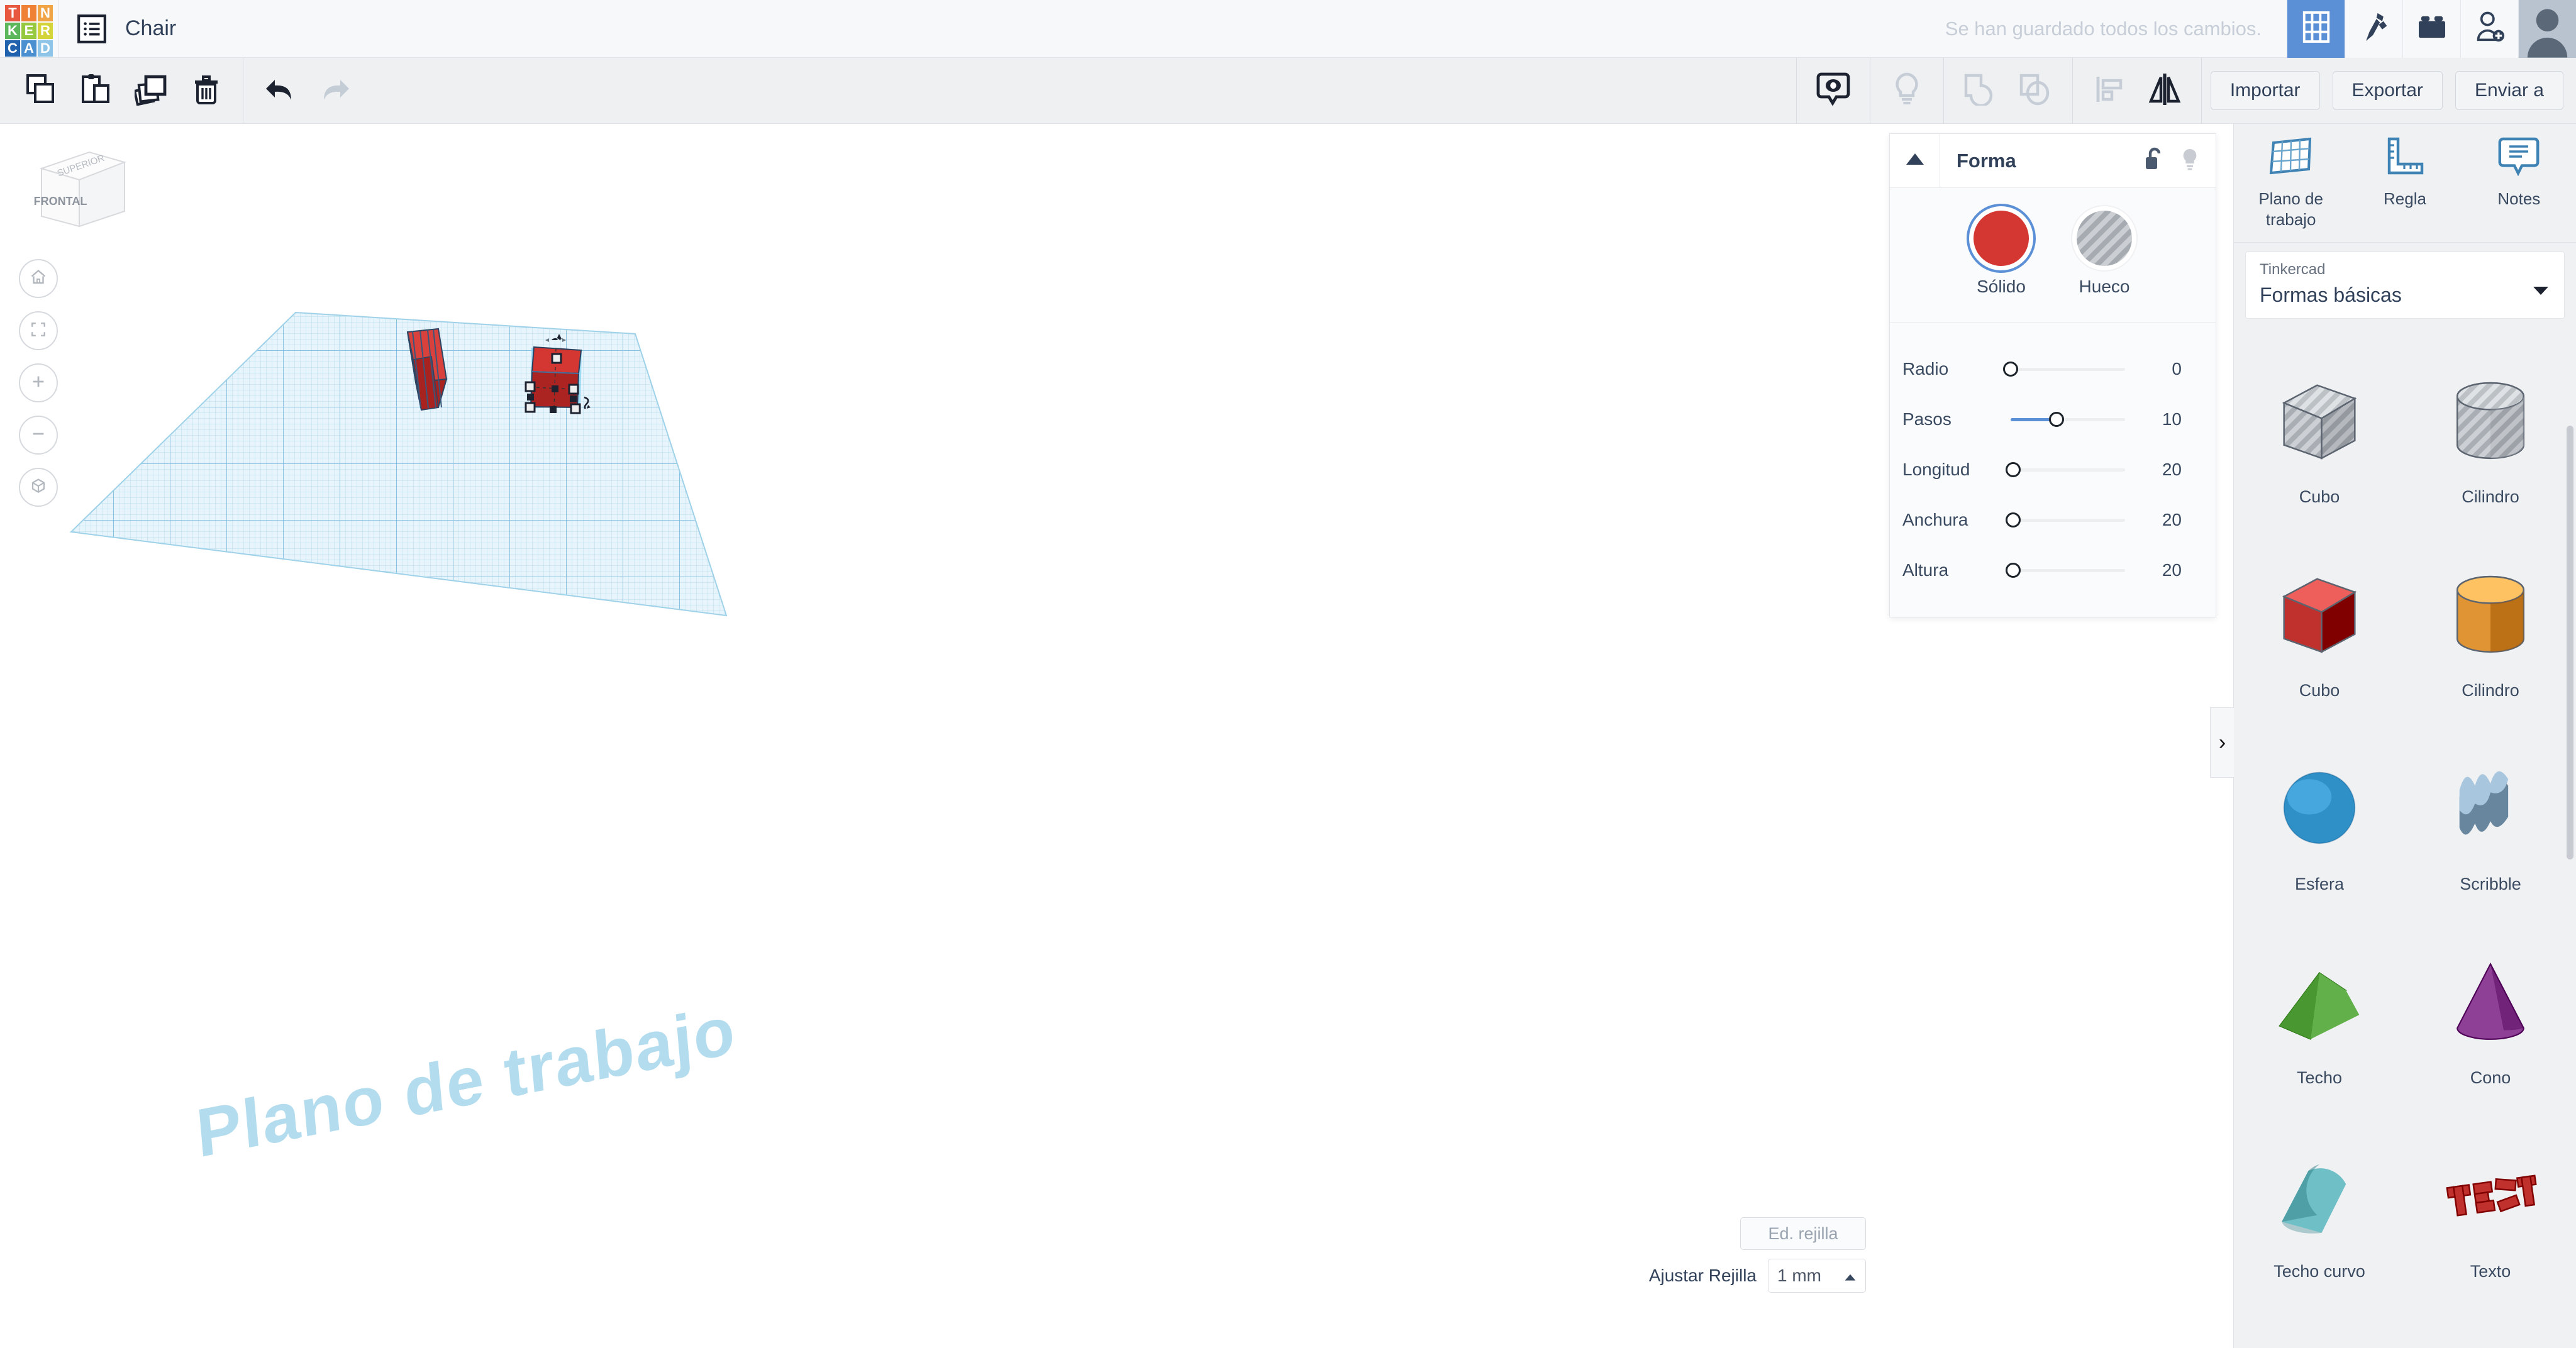  Describe the element at coordinates (2405, 182) in the screenshot. I see `ruler-tool: Regla` at that location.